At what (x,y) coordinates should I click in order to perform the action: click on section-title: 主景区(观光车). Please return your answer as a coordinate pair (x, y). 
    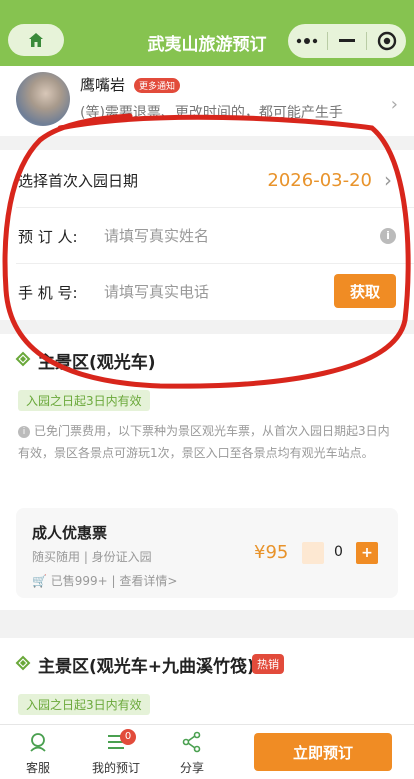
    Looking at the image, I should click on (97, 363).